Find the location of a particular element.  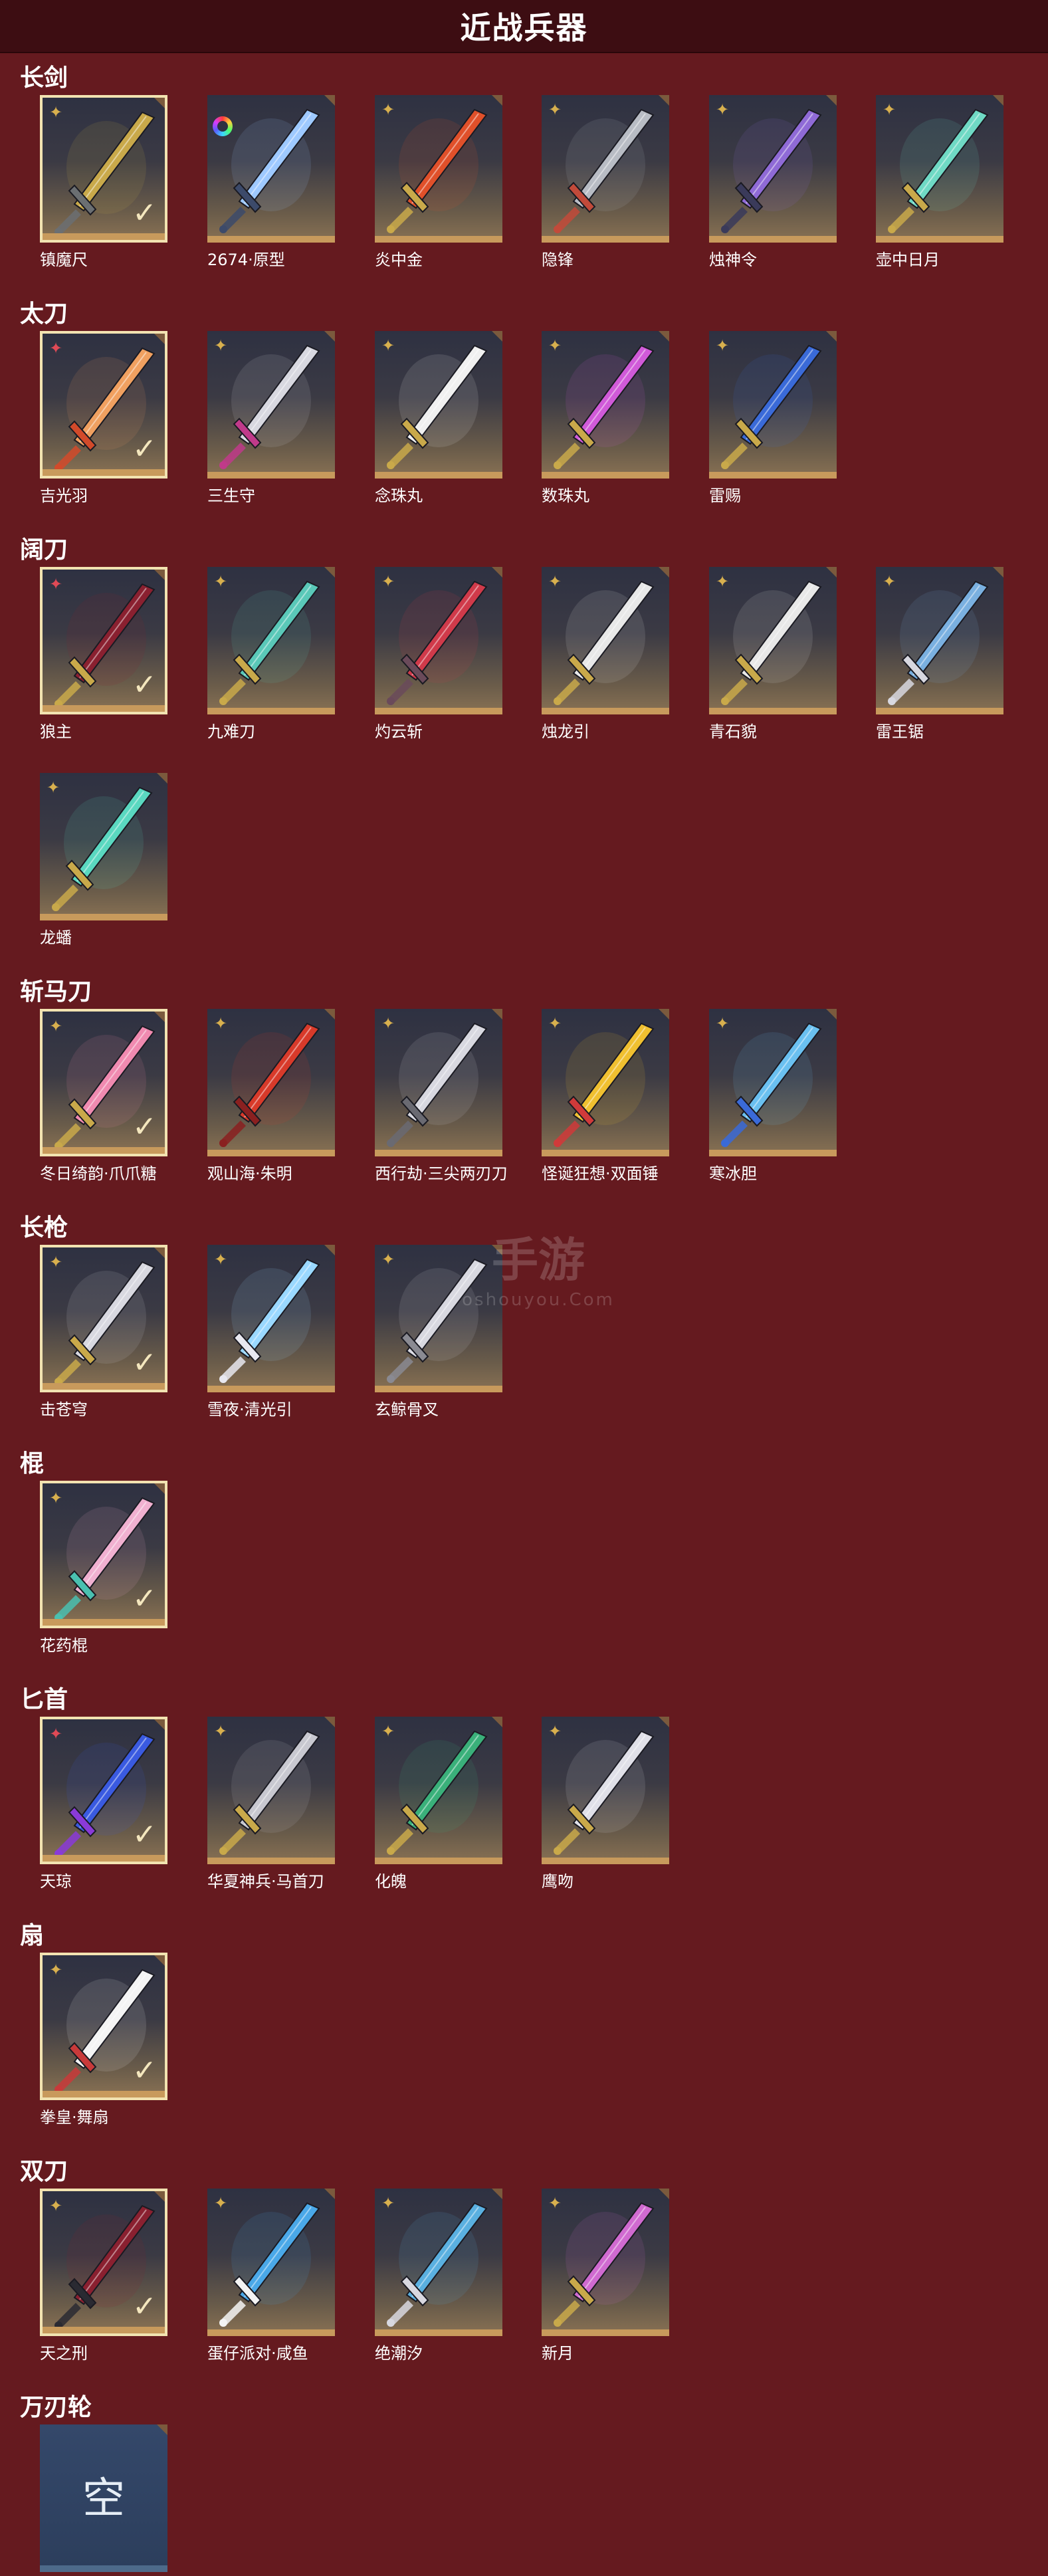

weapon-card: ✦ ✓ 击苍穹 is located at coordinates (103, 1332).